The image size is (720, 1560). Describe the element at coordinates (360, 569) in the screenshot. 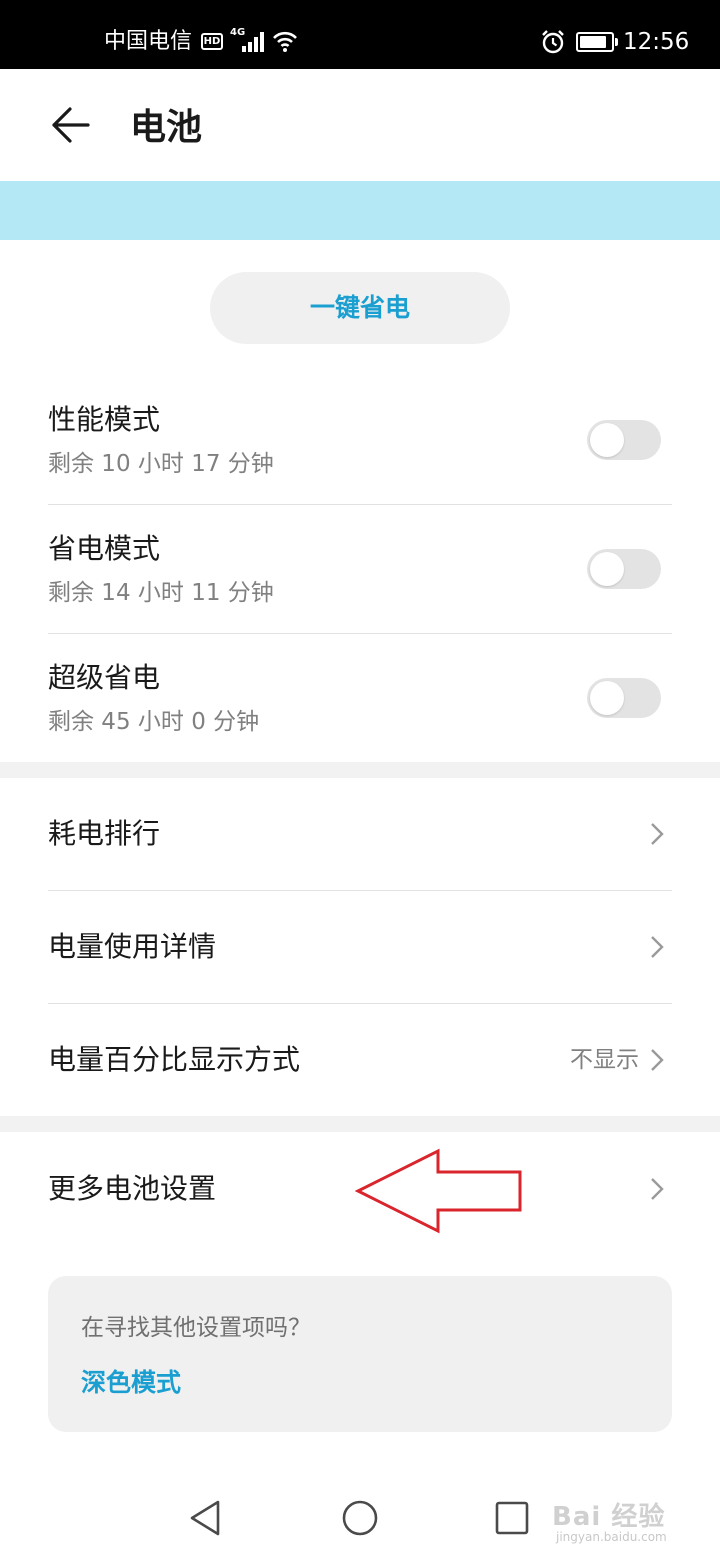

I see `mode-row-power-saving: 省电模式 剩余 14 小时 11 分钟` at that location.